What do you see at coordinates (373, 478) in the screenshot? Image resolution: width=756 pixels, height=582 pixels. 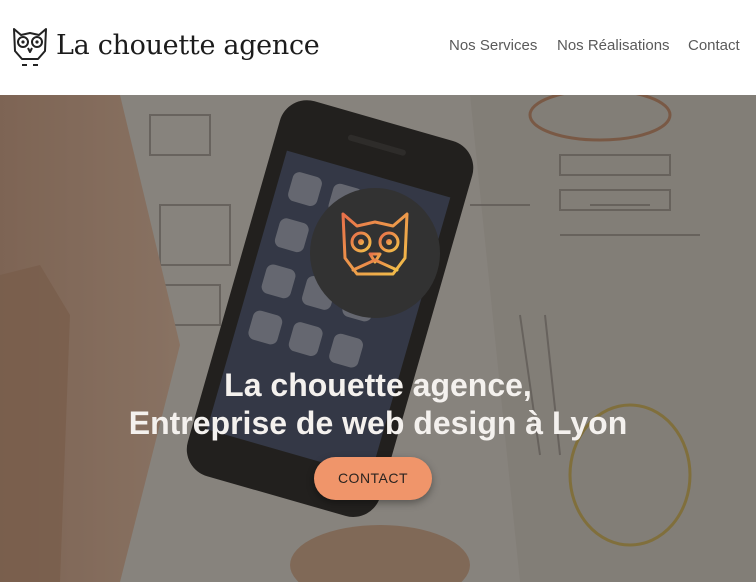 I see `contact-button: CONTACT` at bounding box center [373, 478].